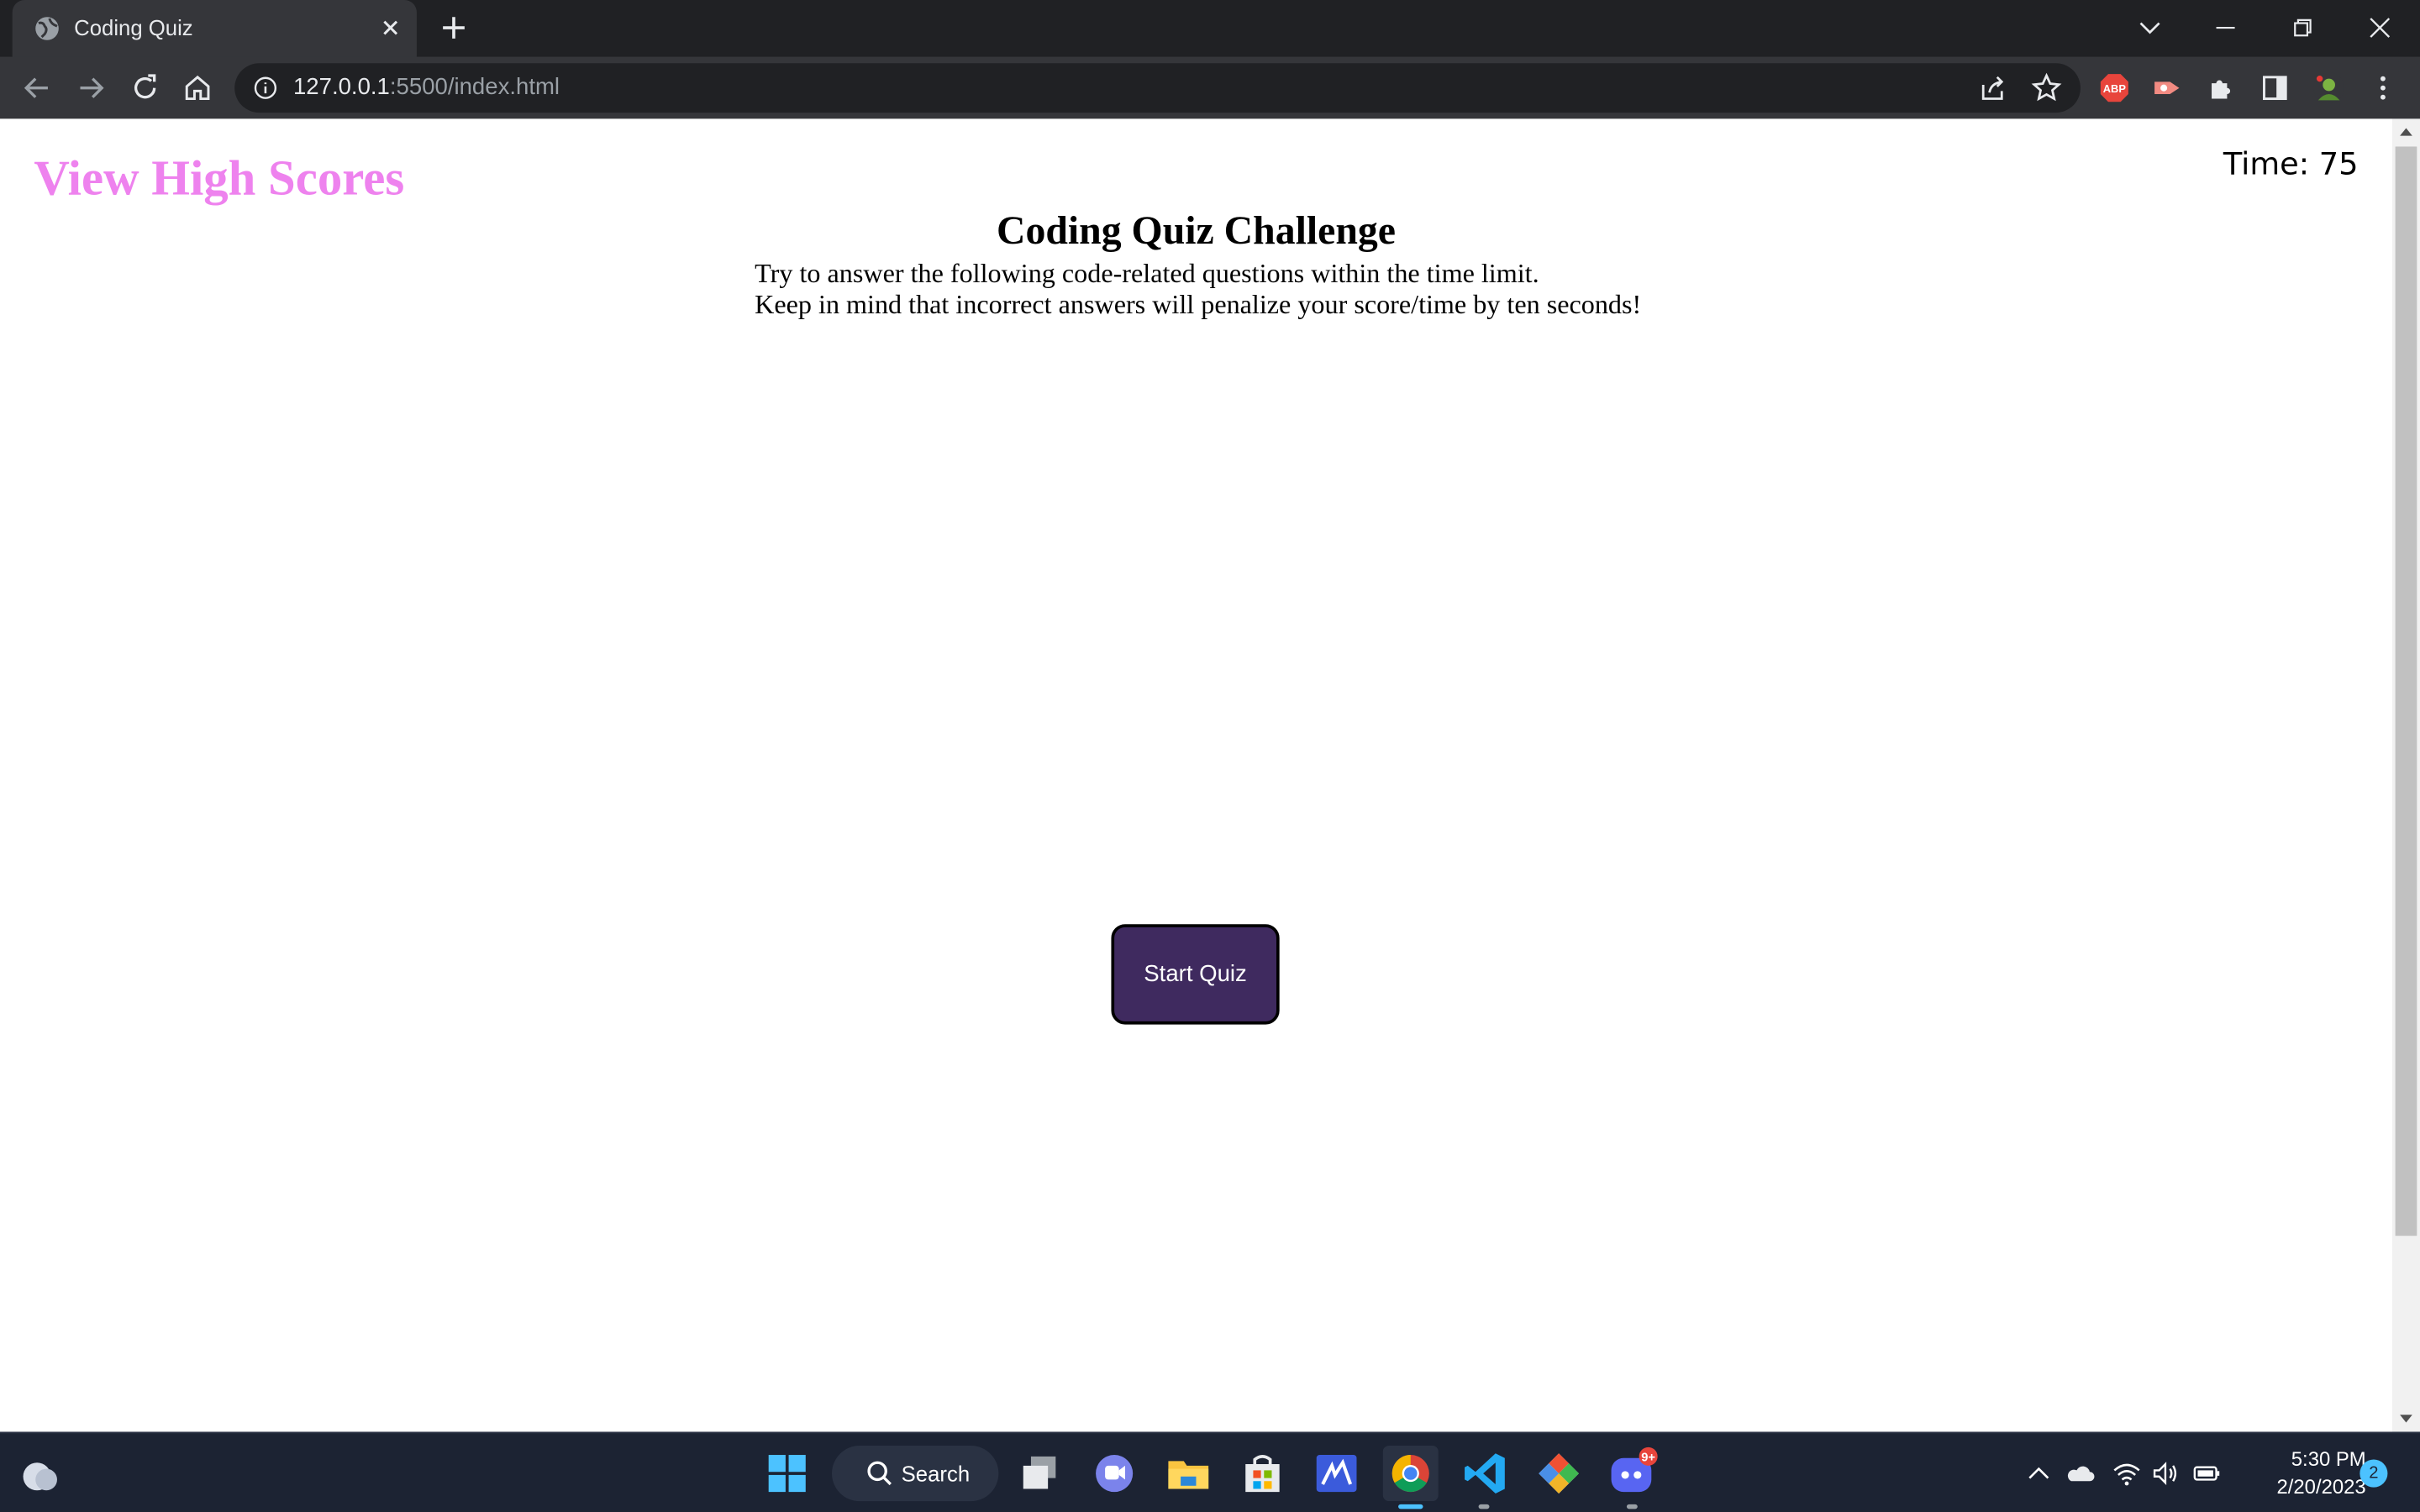 The height and width of the screenshot is (1512, 2420). I want to click on close-window-icon, so click(2380, 27).